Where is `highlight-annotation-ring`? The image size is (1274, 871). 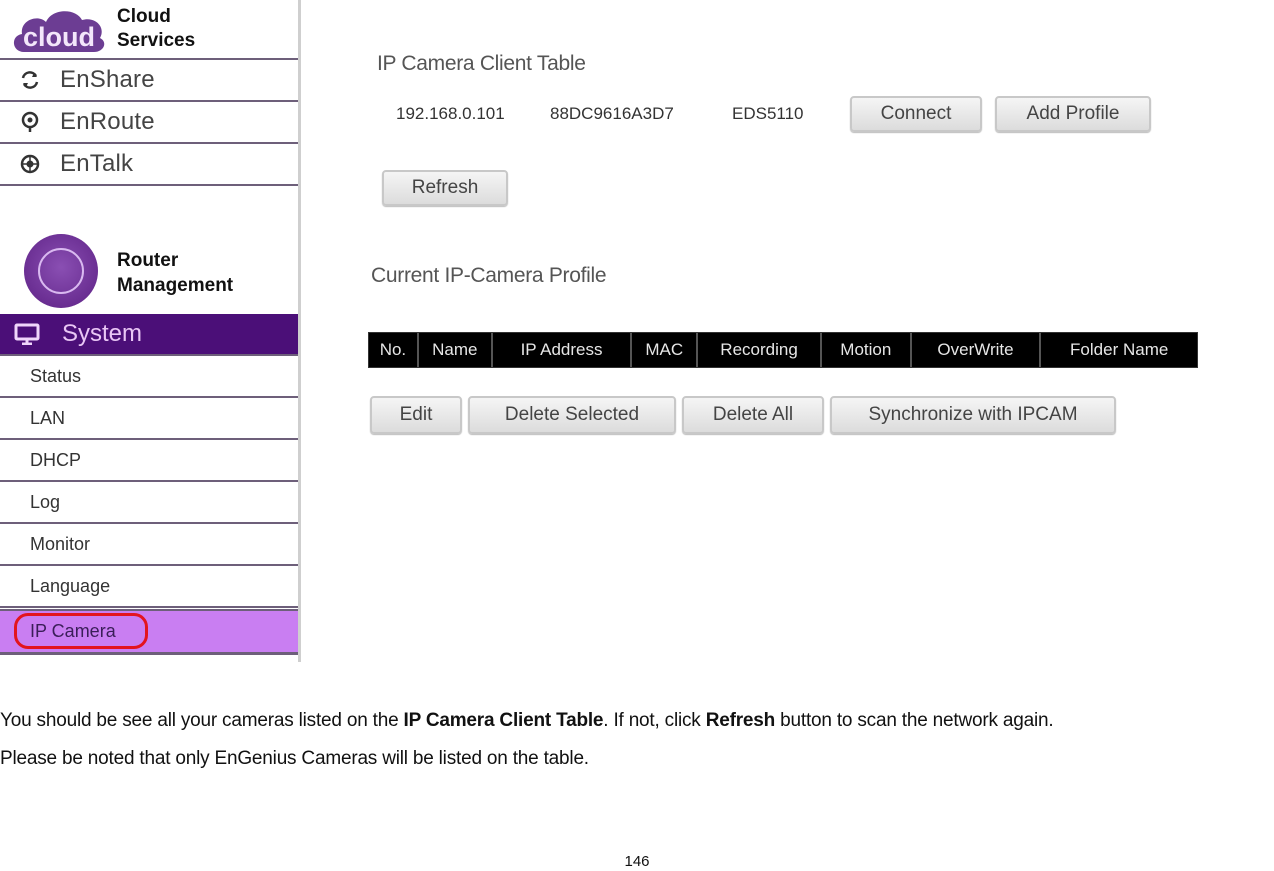
highlight-annotation-ring is located at coordinates (81, 631).